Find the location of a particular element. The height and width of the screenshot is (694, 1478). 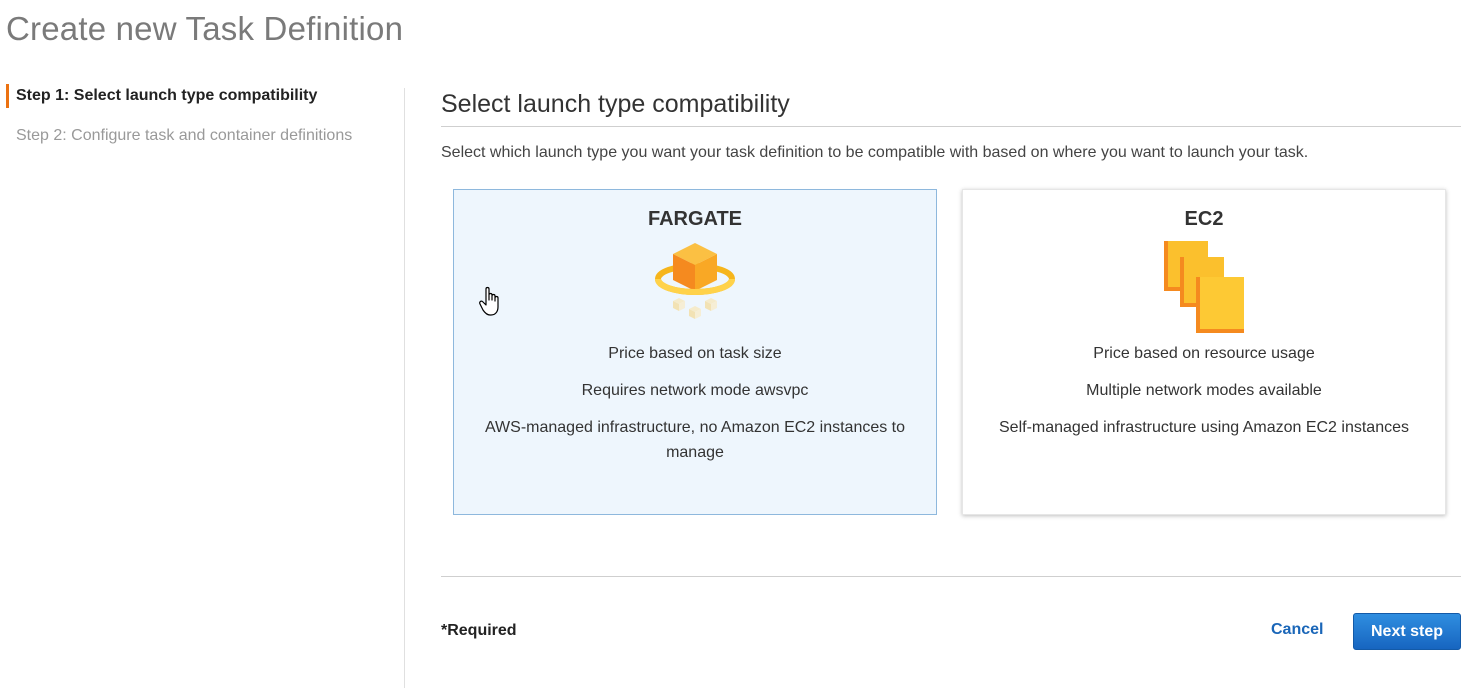

fargate-pricing-text: Price based on task size is located at coordinates (695, 353).